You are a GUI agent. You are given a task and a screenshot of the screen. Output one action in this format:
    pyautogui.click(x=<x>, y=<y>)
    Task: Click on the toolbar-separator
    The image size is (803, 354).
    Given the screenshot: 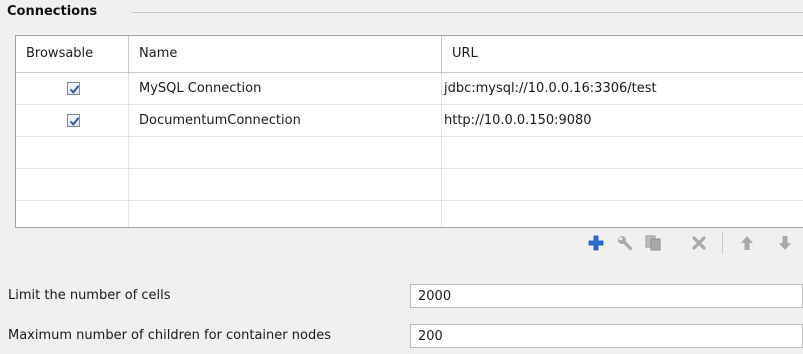 What is the action you would take?
    pyautogui.click(x=722, y=243)
    